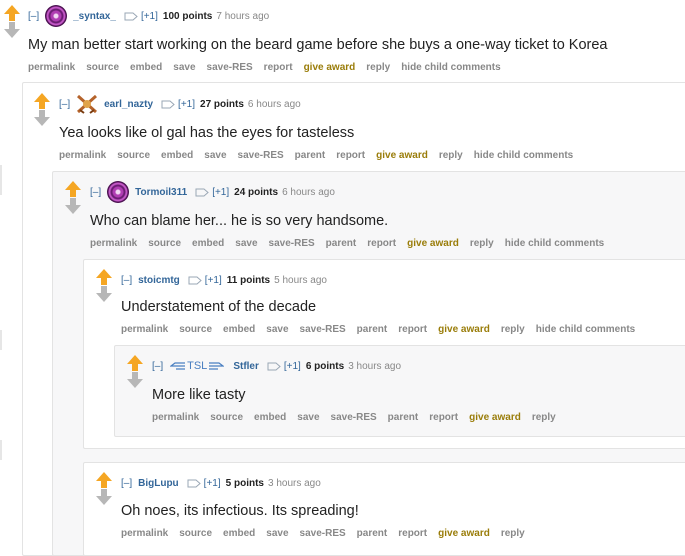 This screenshot has width=685, height=556. Describe the element at coordinates (158, 483) in the screenshot. I see `author-link: BigLupu` at that location.